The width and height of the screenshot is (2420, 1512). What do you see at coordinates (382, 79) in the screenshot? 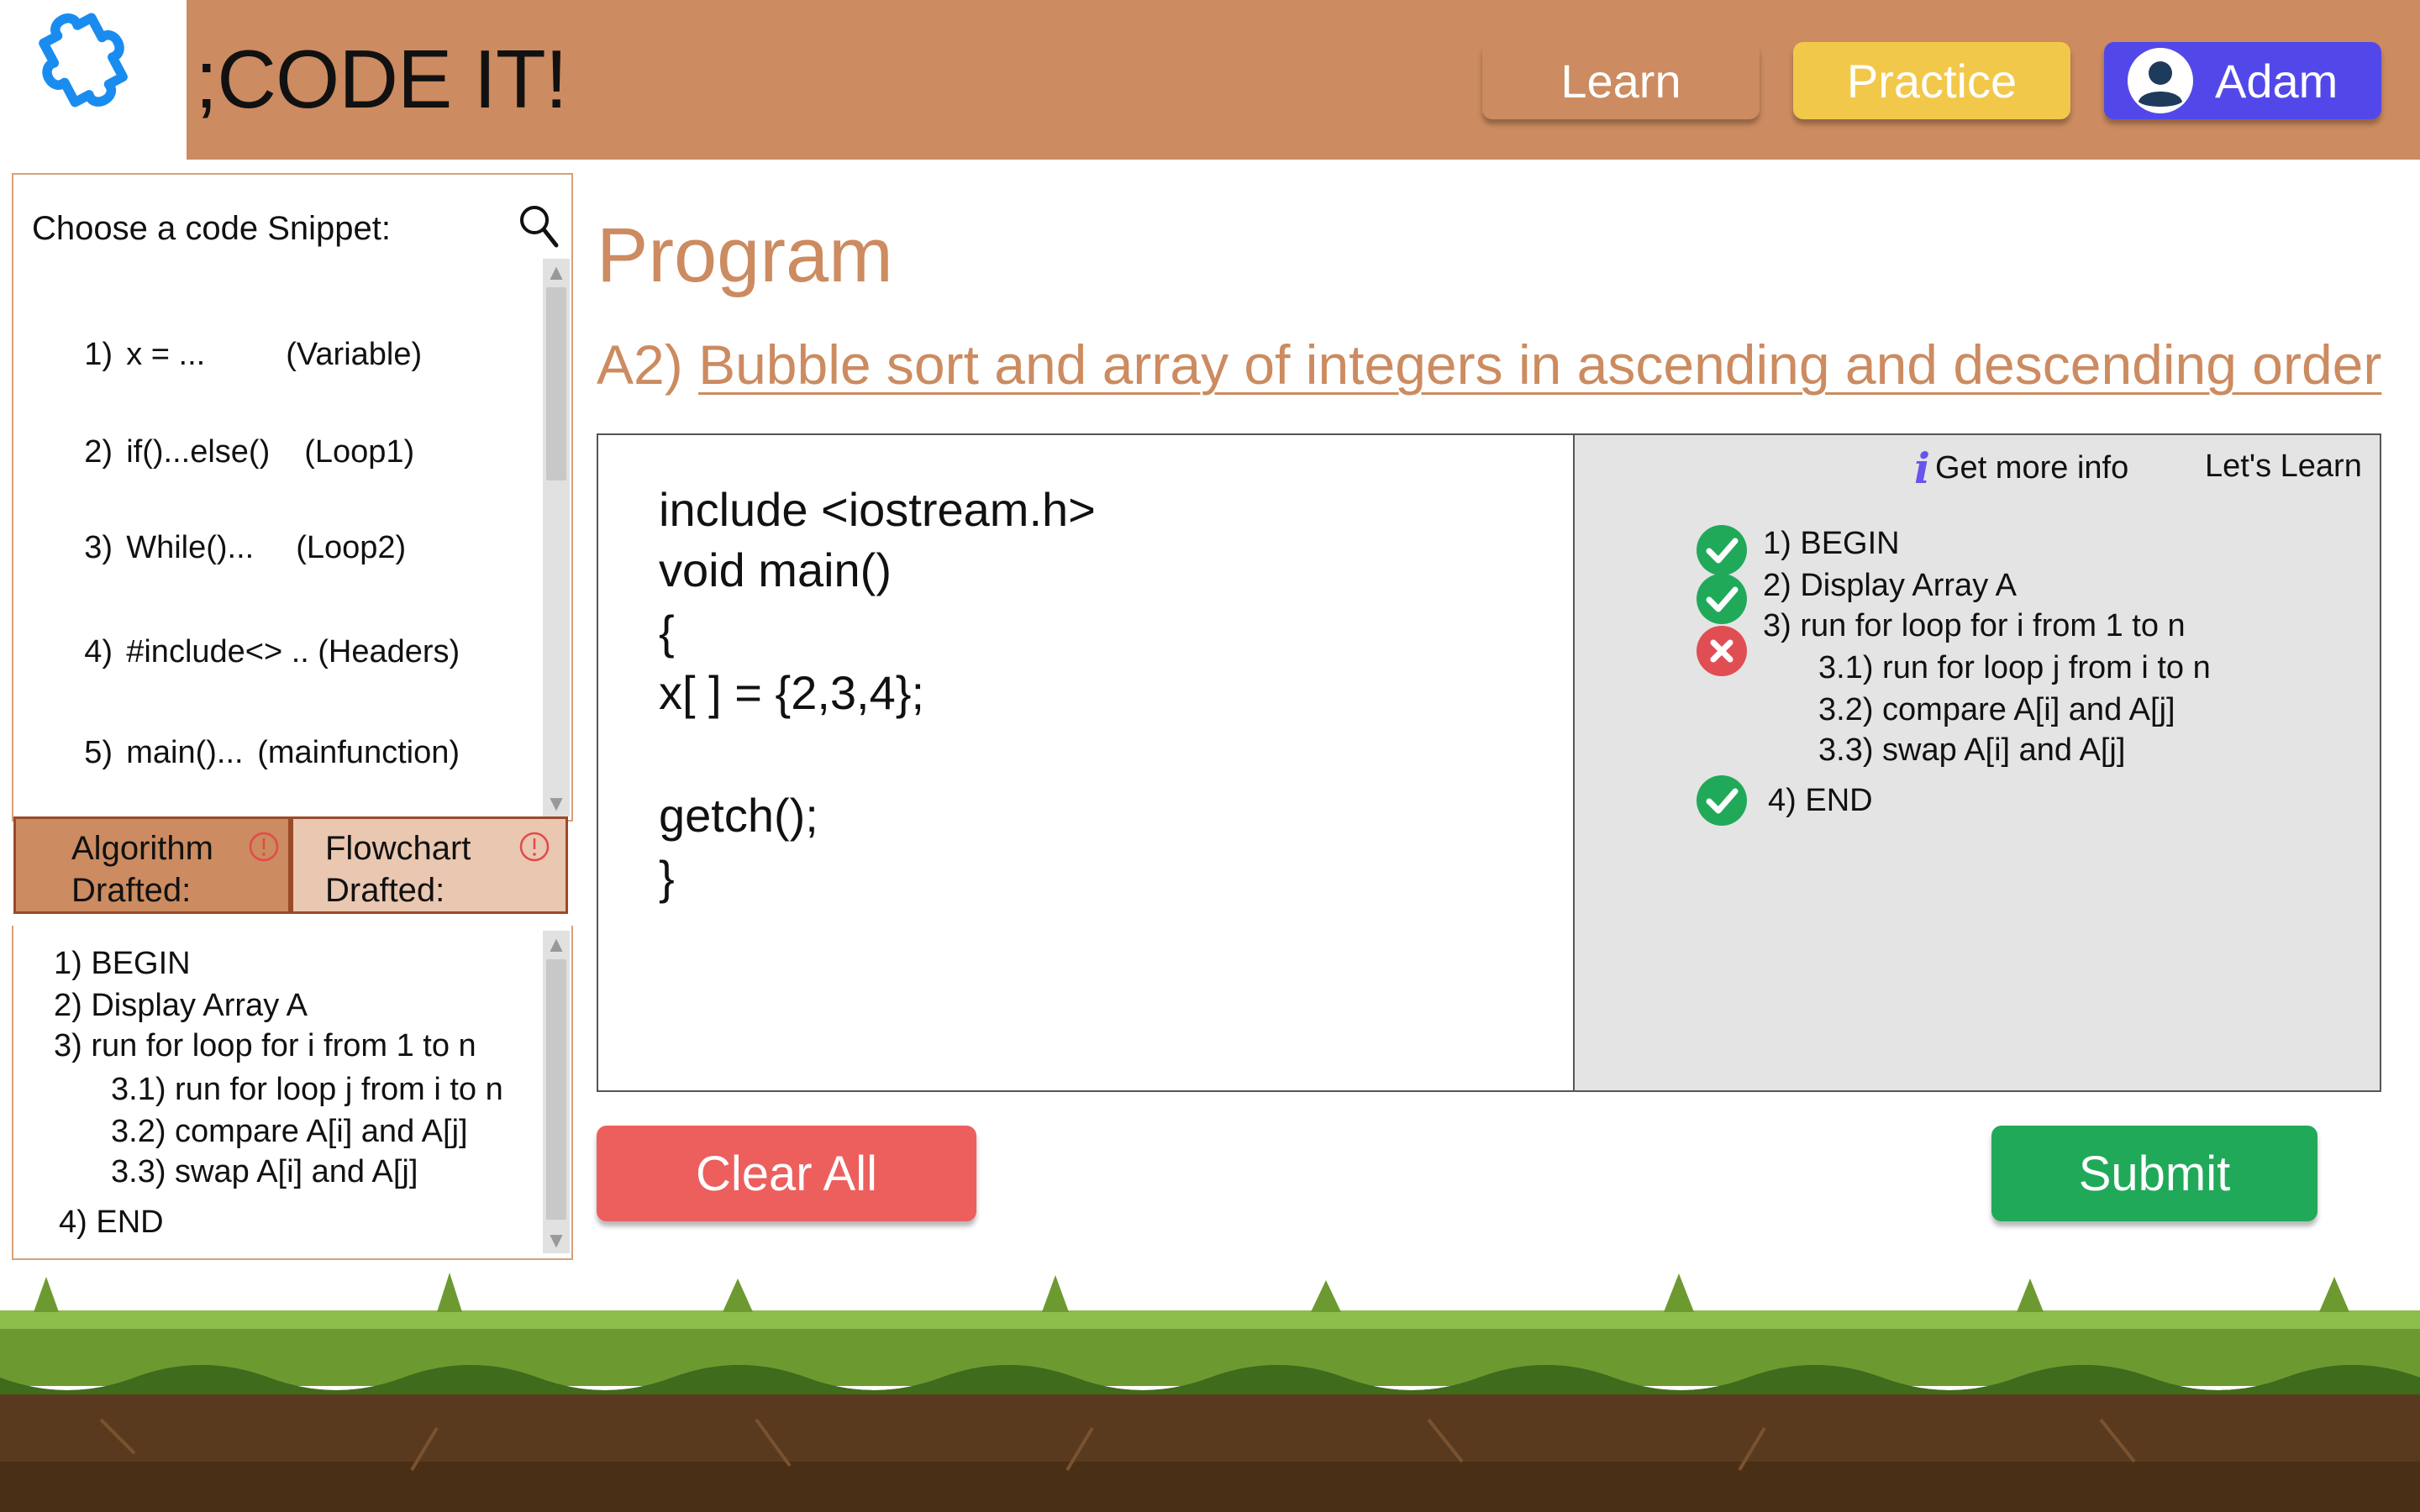
I see `app-title: ;CODE IT!` at bounding box center [382, 79].